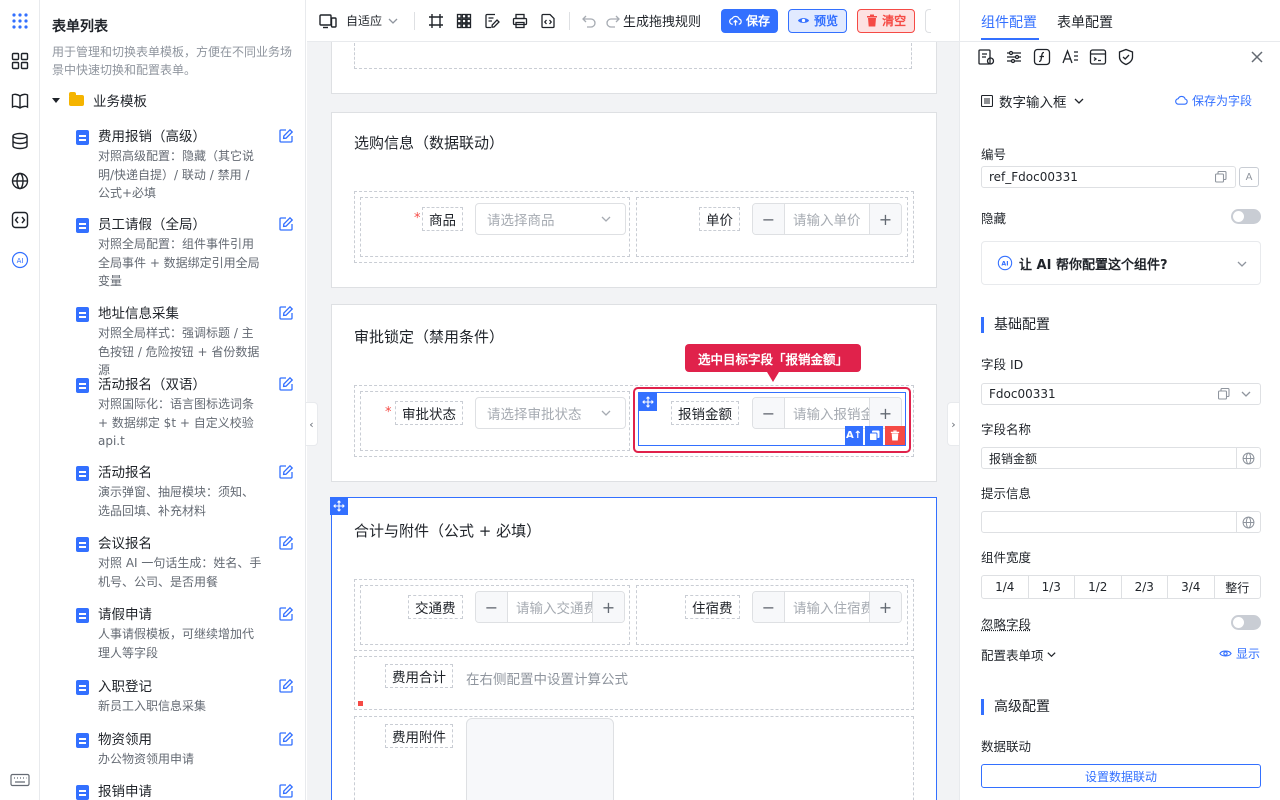 The height and width of the screenshot is (800, 1280). What do you see at coordinates (589, 21) in the screenshot?
I see `undo-icon` at bounding box center [589, 21].